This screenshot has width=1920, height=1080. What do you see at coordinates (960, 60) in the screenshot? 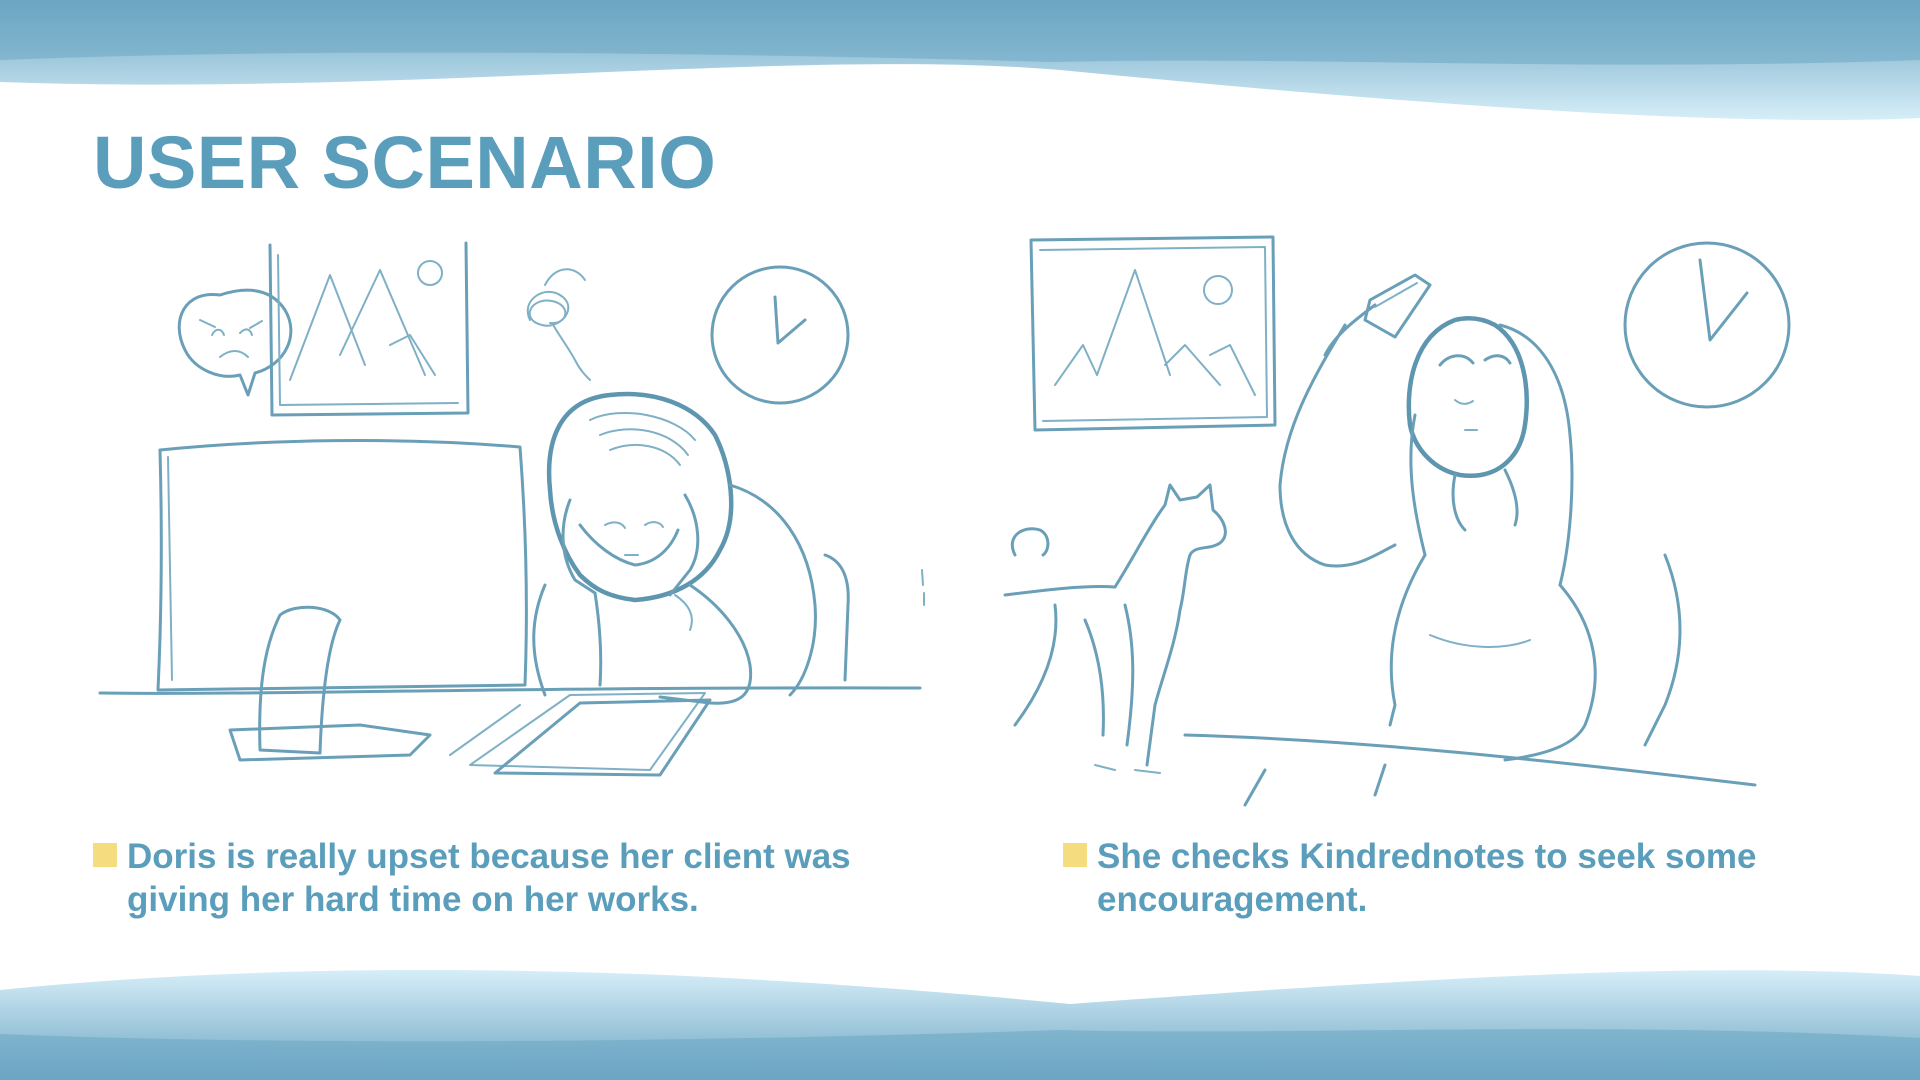
I see `top-wave-decoration` at bounding box center [960, 60].